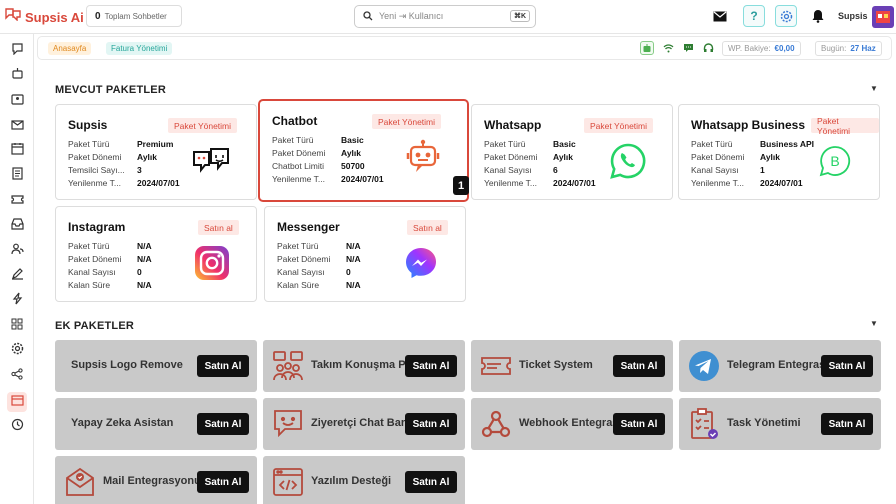 This screenshot has width=896, height=504. I want to click on package-row: Paket Türü Basic, so click(540, 144).